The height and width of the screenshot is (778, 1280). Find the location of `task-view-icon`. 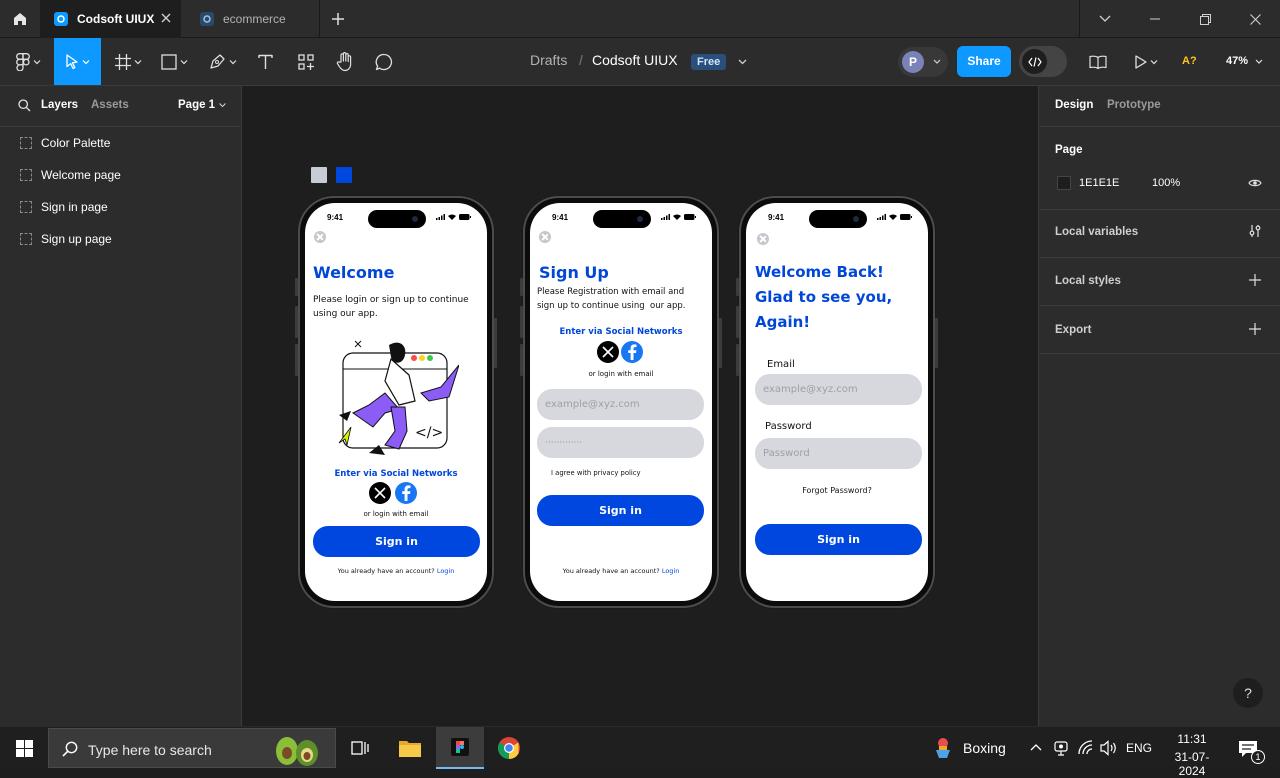

task-view-icon is located at coordinates (360, 748).